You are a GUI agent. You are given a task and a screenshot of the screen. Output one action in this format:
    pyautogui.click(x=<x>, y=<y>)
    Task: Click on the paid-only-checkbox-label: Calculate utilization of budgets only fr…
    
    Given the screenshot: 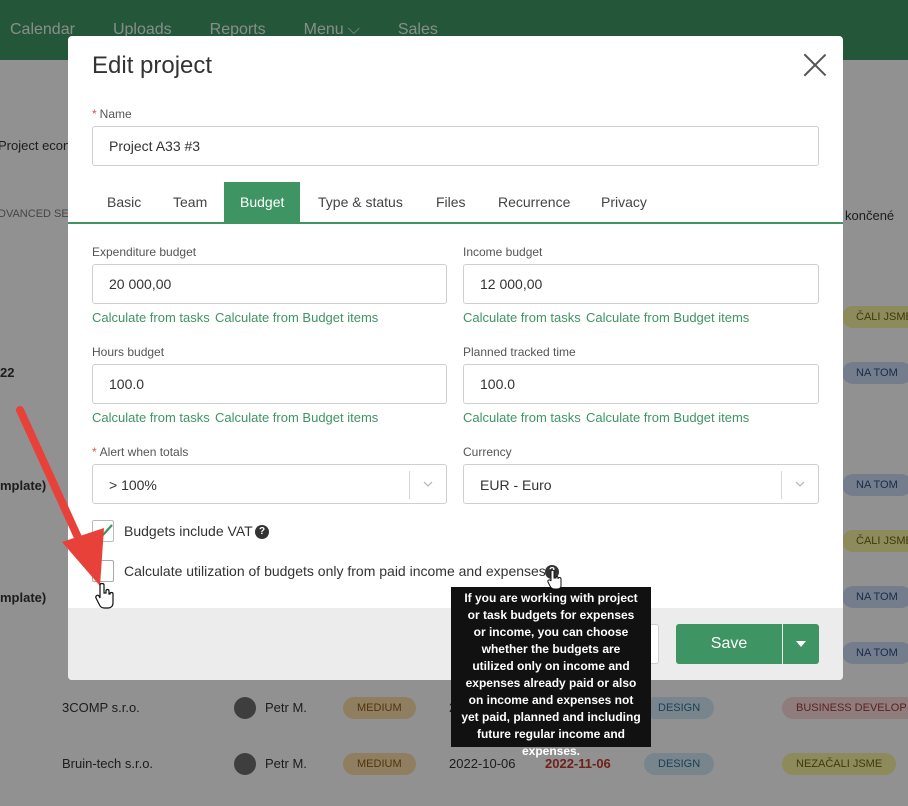 What is the action you would take?
    pyautogui.click(x=335, y=571)
    